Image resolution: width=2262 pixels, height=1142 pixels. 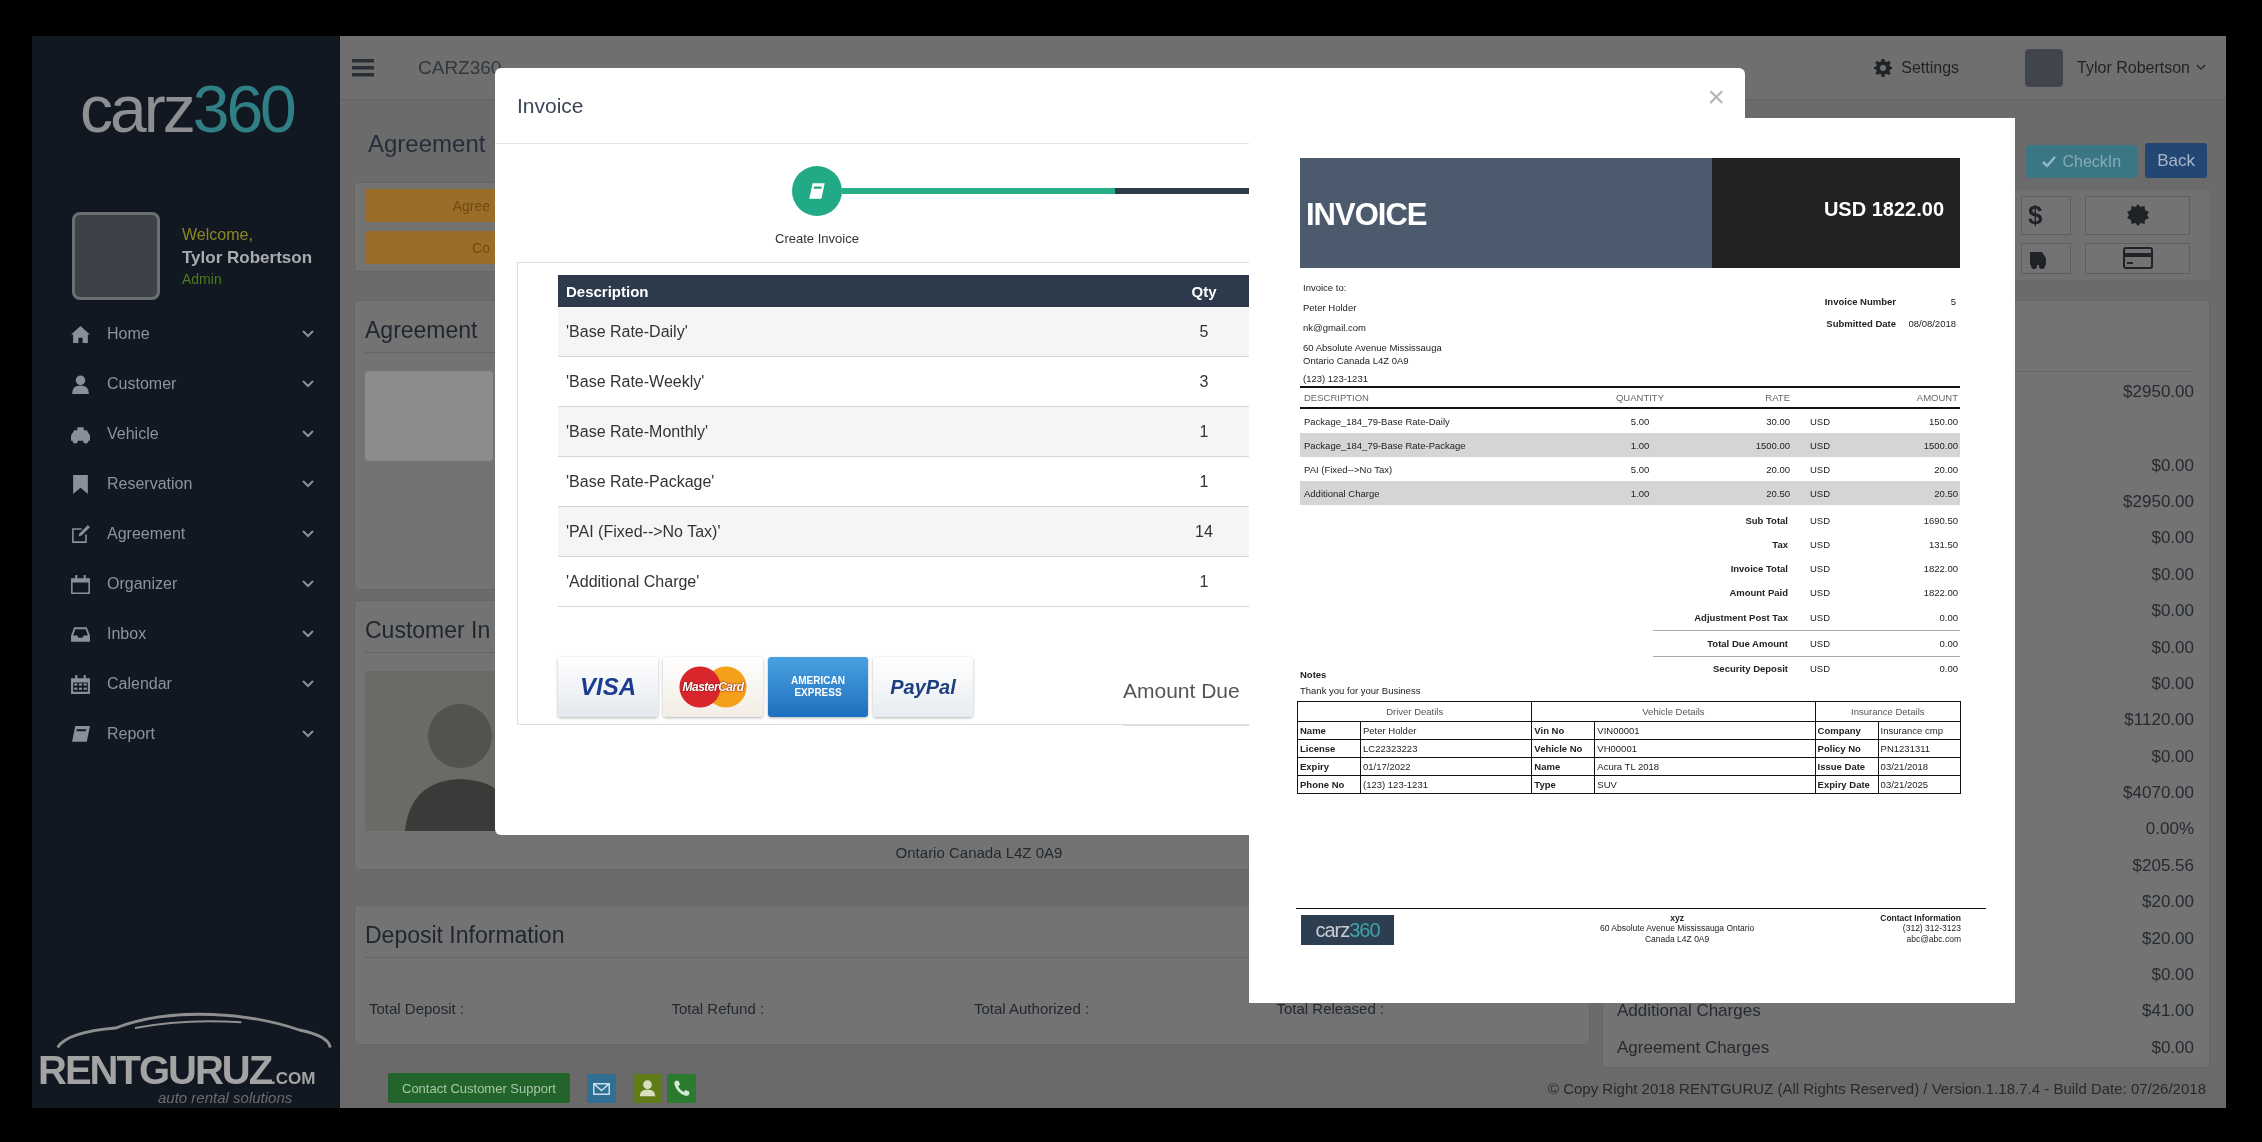 What do you see at coordinates (1741, 617) in the screenshot?
I see `total-label: Adjustment Post Tax` at bounding box center [1741, 617].